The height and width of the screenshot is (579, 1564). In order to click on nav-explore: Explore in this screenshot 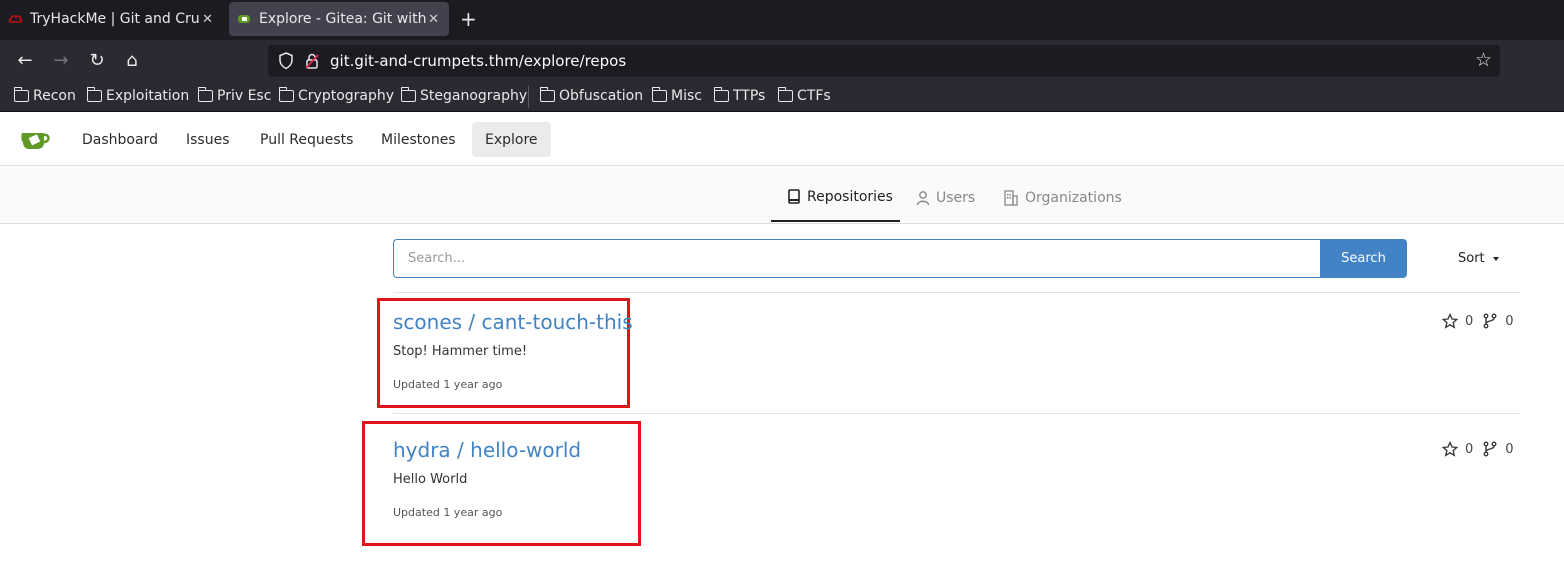, I will do `click(511, 139)`.